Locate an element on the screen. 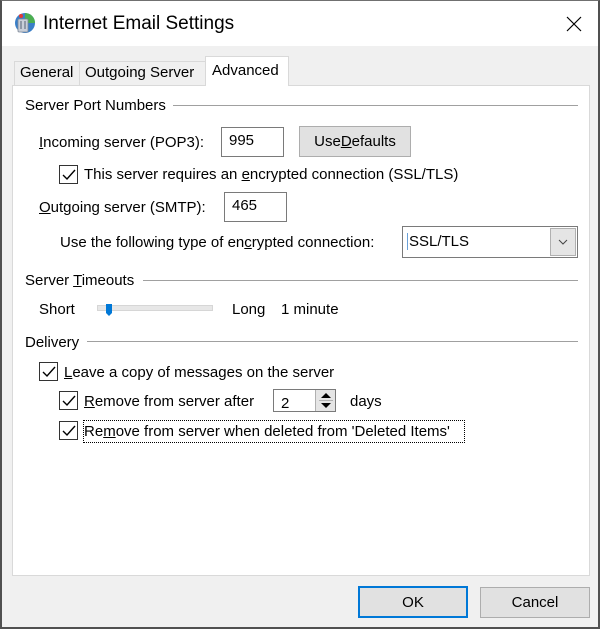  email-settings-icon is located at coordinates (25, 23).